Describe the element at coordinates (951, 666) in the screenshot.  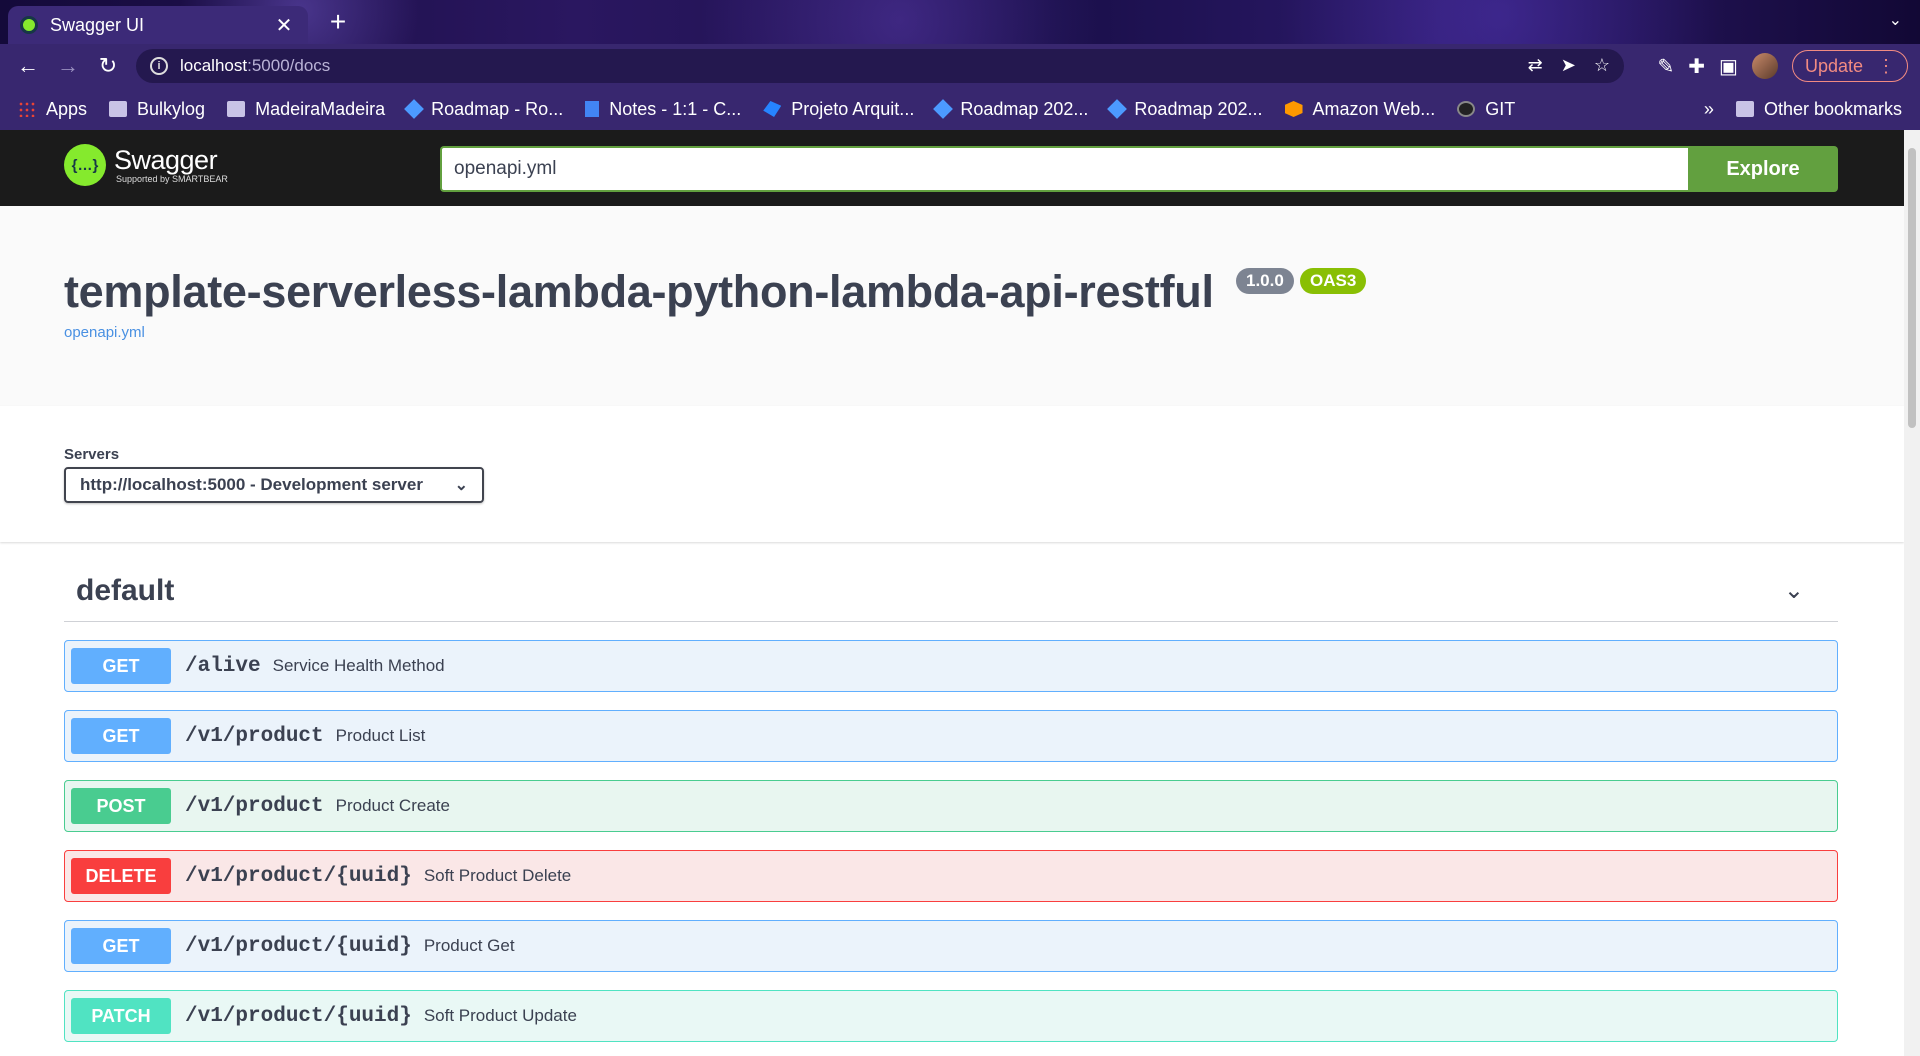
I see `operation-get-alive: GET /alive Service Health Method` at that location.